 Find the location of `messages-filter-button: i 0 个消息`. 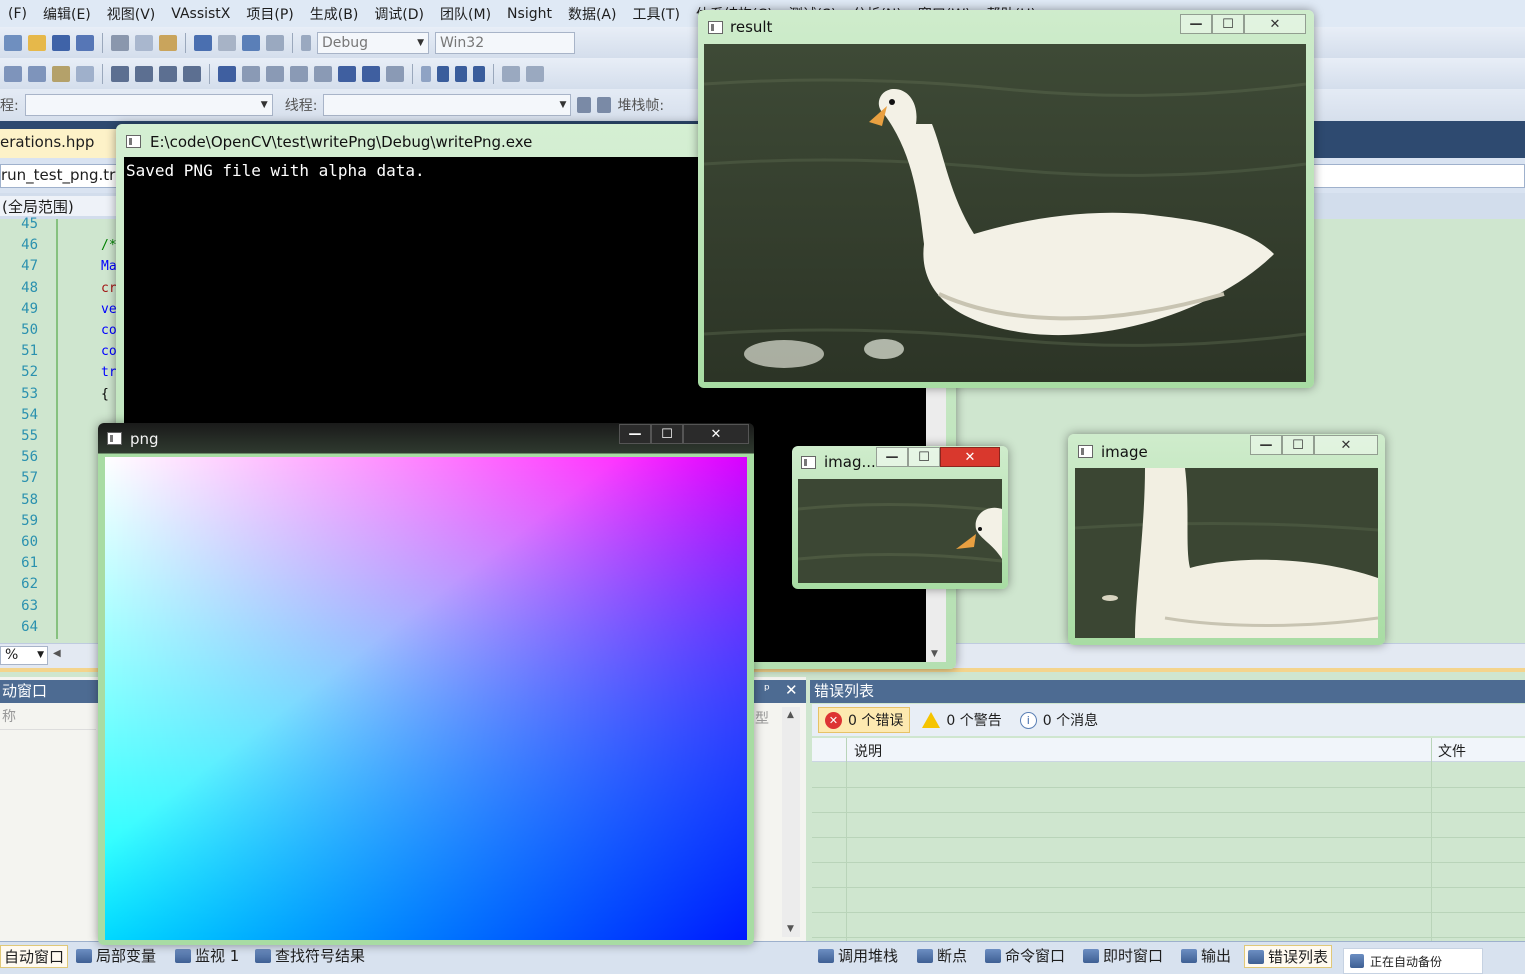

messages-filter-button: i 0 个消息 is located at coordinates (1059, 720).